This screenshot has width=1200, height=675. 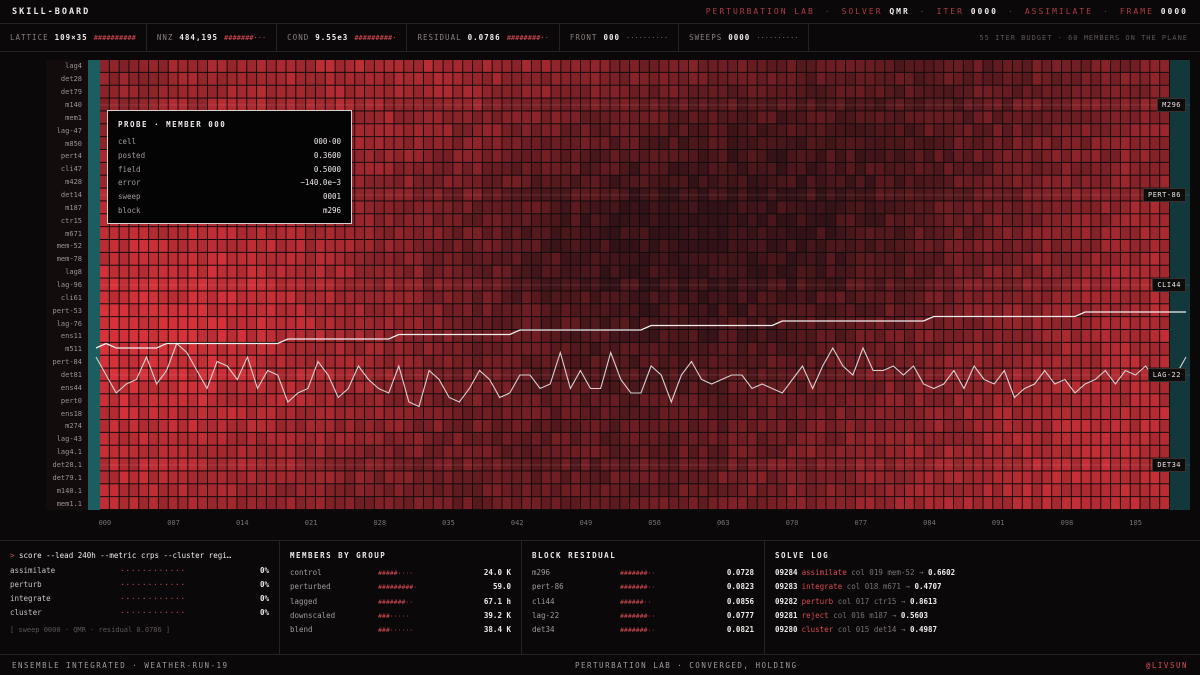 I want to click on residual-row: cli44 ######·· 0.0856, so click(x=643, y=602).